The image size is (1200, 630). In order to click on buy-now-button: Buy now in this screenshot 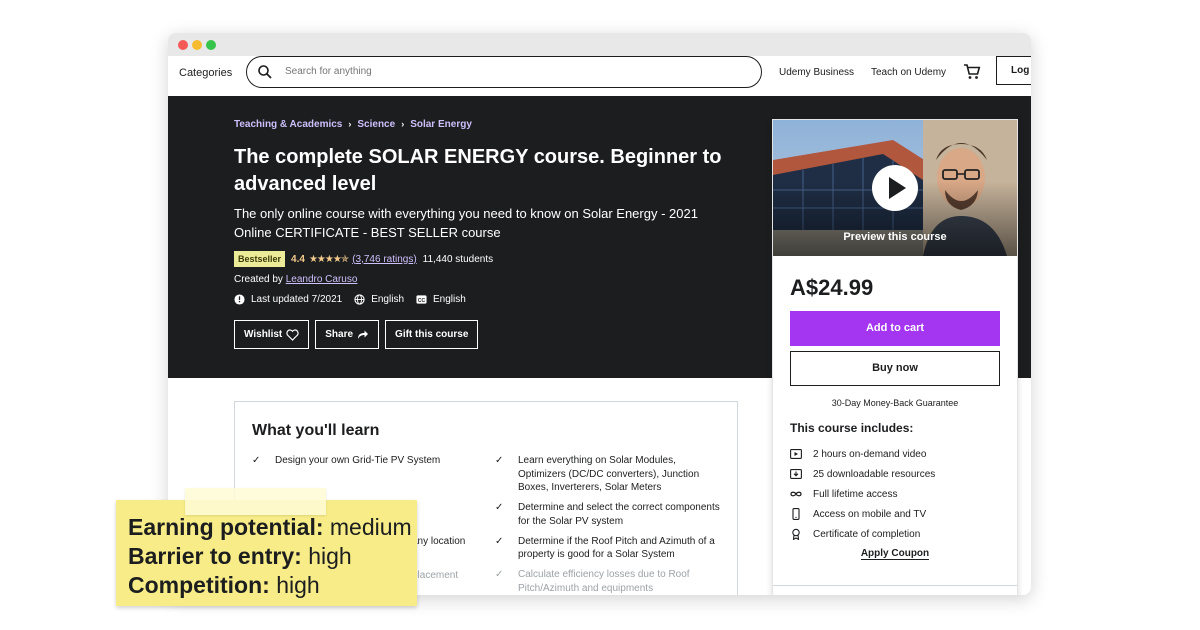, I will do `click(895, 368)`.